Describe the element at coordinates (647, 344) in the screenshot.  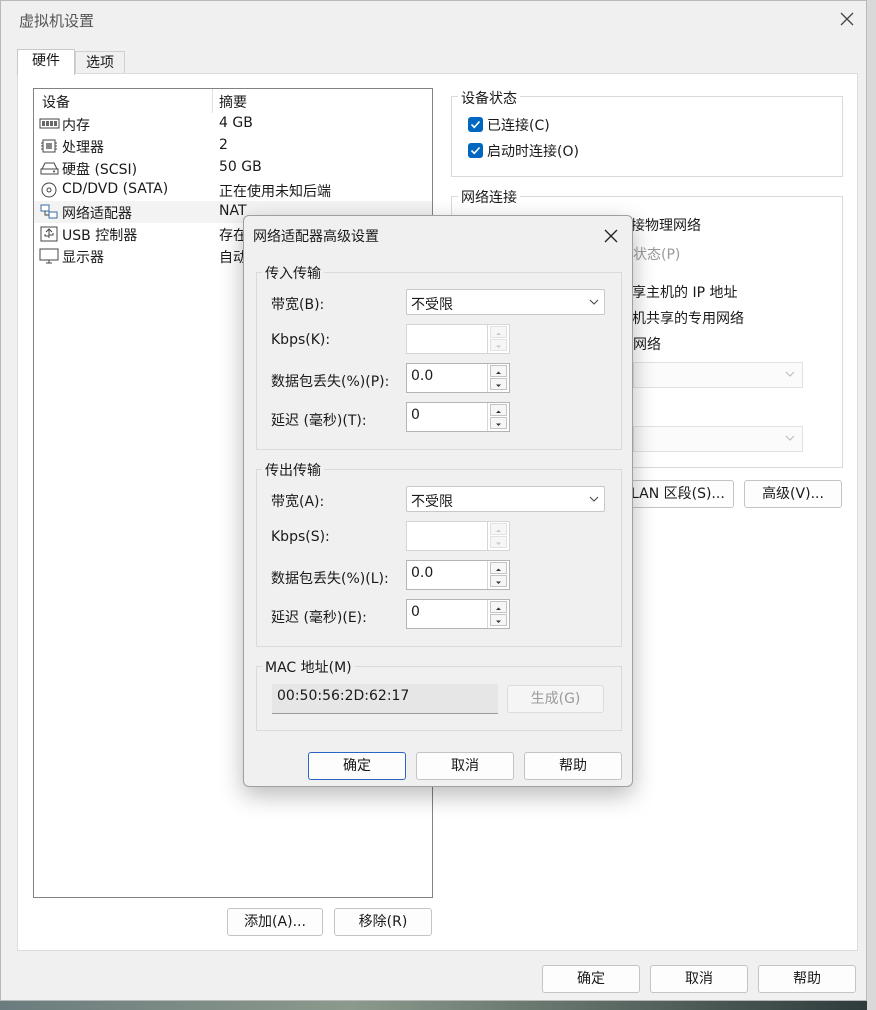
I see `network-option-custom-text: 网络` at that location.